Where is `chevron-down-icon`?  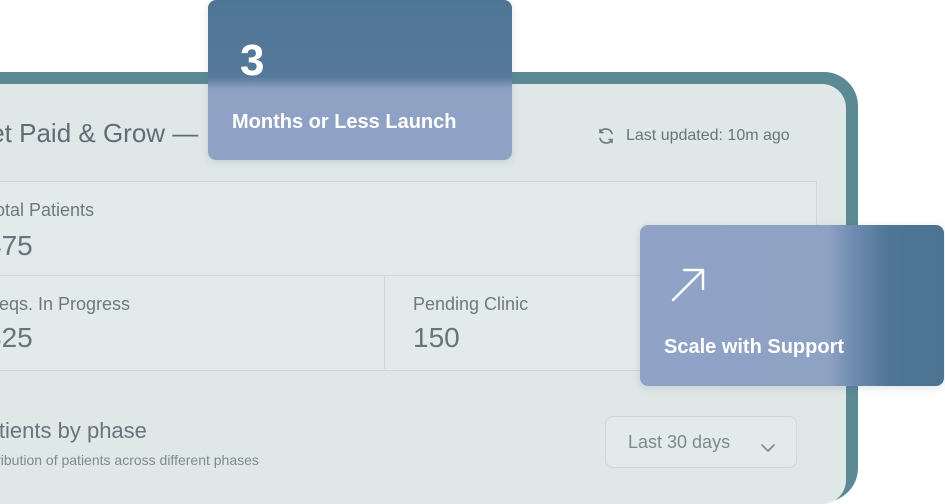
chevron-down-icon is located at coordinates (768, 447).